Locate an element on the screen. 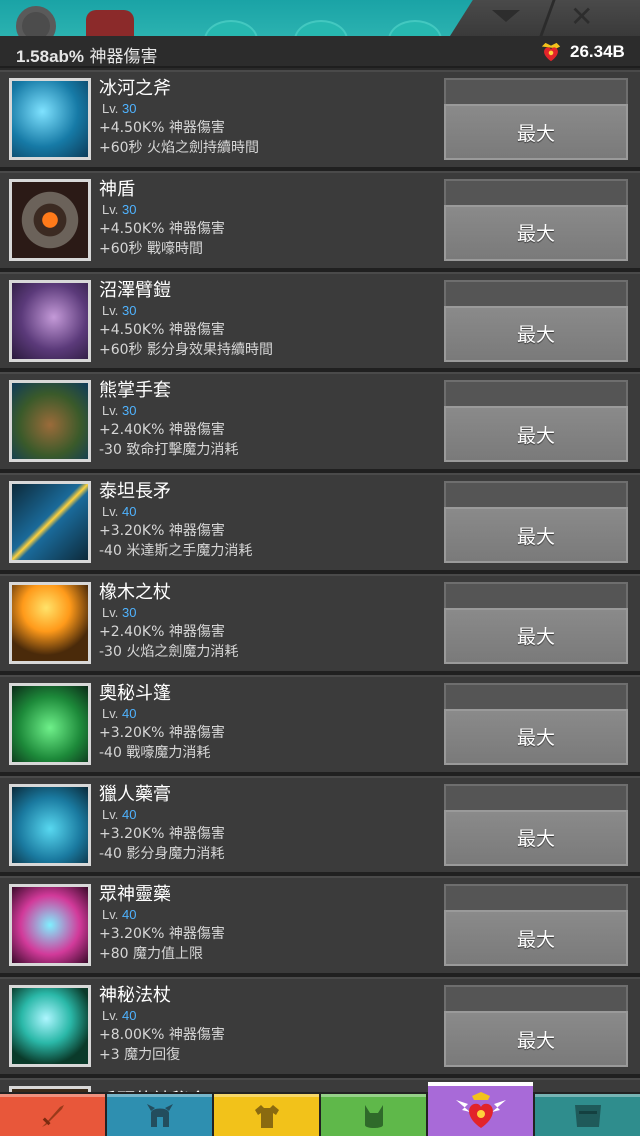 The height and width of the screenshot is (1136, 640). artifact-stat-damage: +8.00K% 神器傷害 is located at coordinates (162, 1035).